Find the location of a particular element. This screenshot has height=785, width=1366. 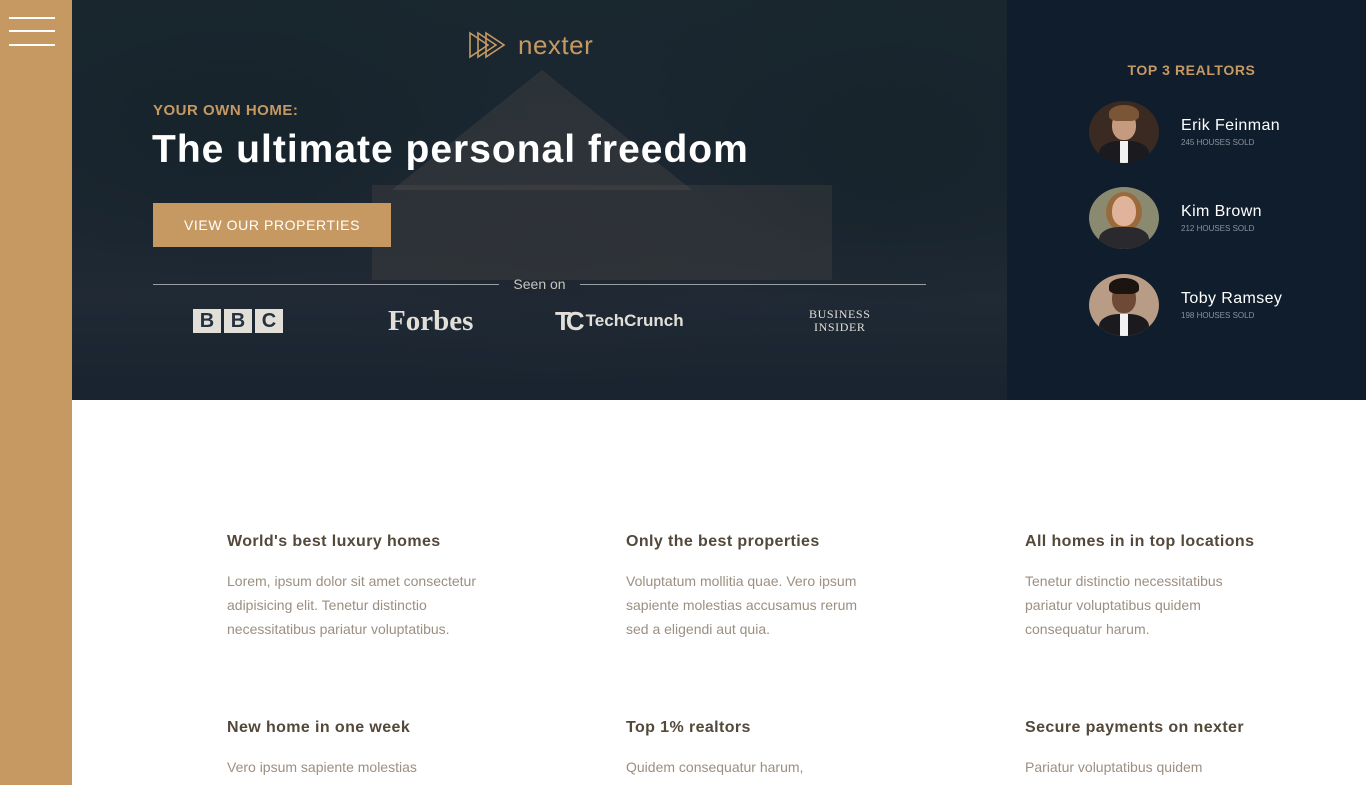

realtor-name: Kim Brown is located at coordinates (1221, 211).